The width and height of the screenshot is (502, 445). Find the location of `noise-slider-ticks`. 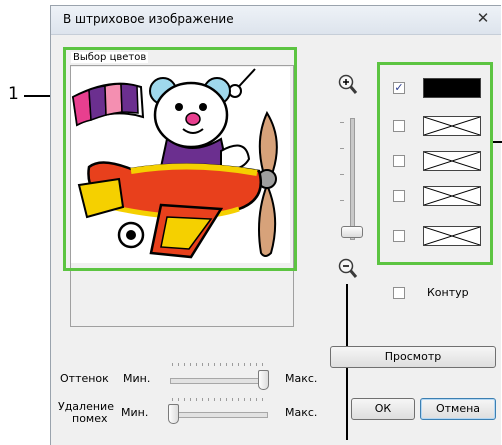

noise-slider-ticks is located at coordinates (219, 399).